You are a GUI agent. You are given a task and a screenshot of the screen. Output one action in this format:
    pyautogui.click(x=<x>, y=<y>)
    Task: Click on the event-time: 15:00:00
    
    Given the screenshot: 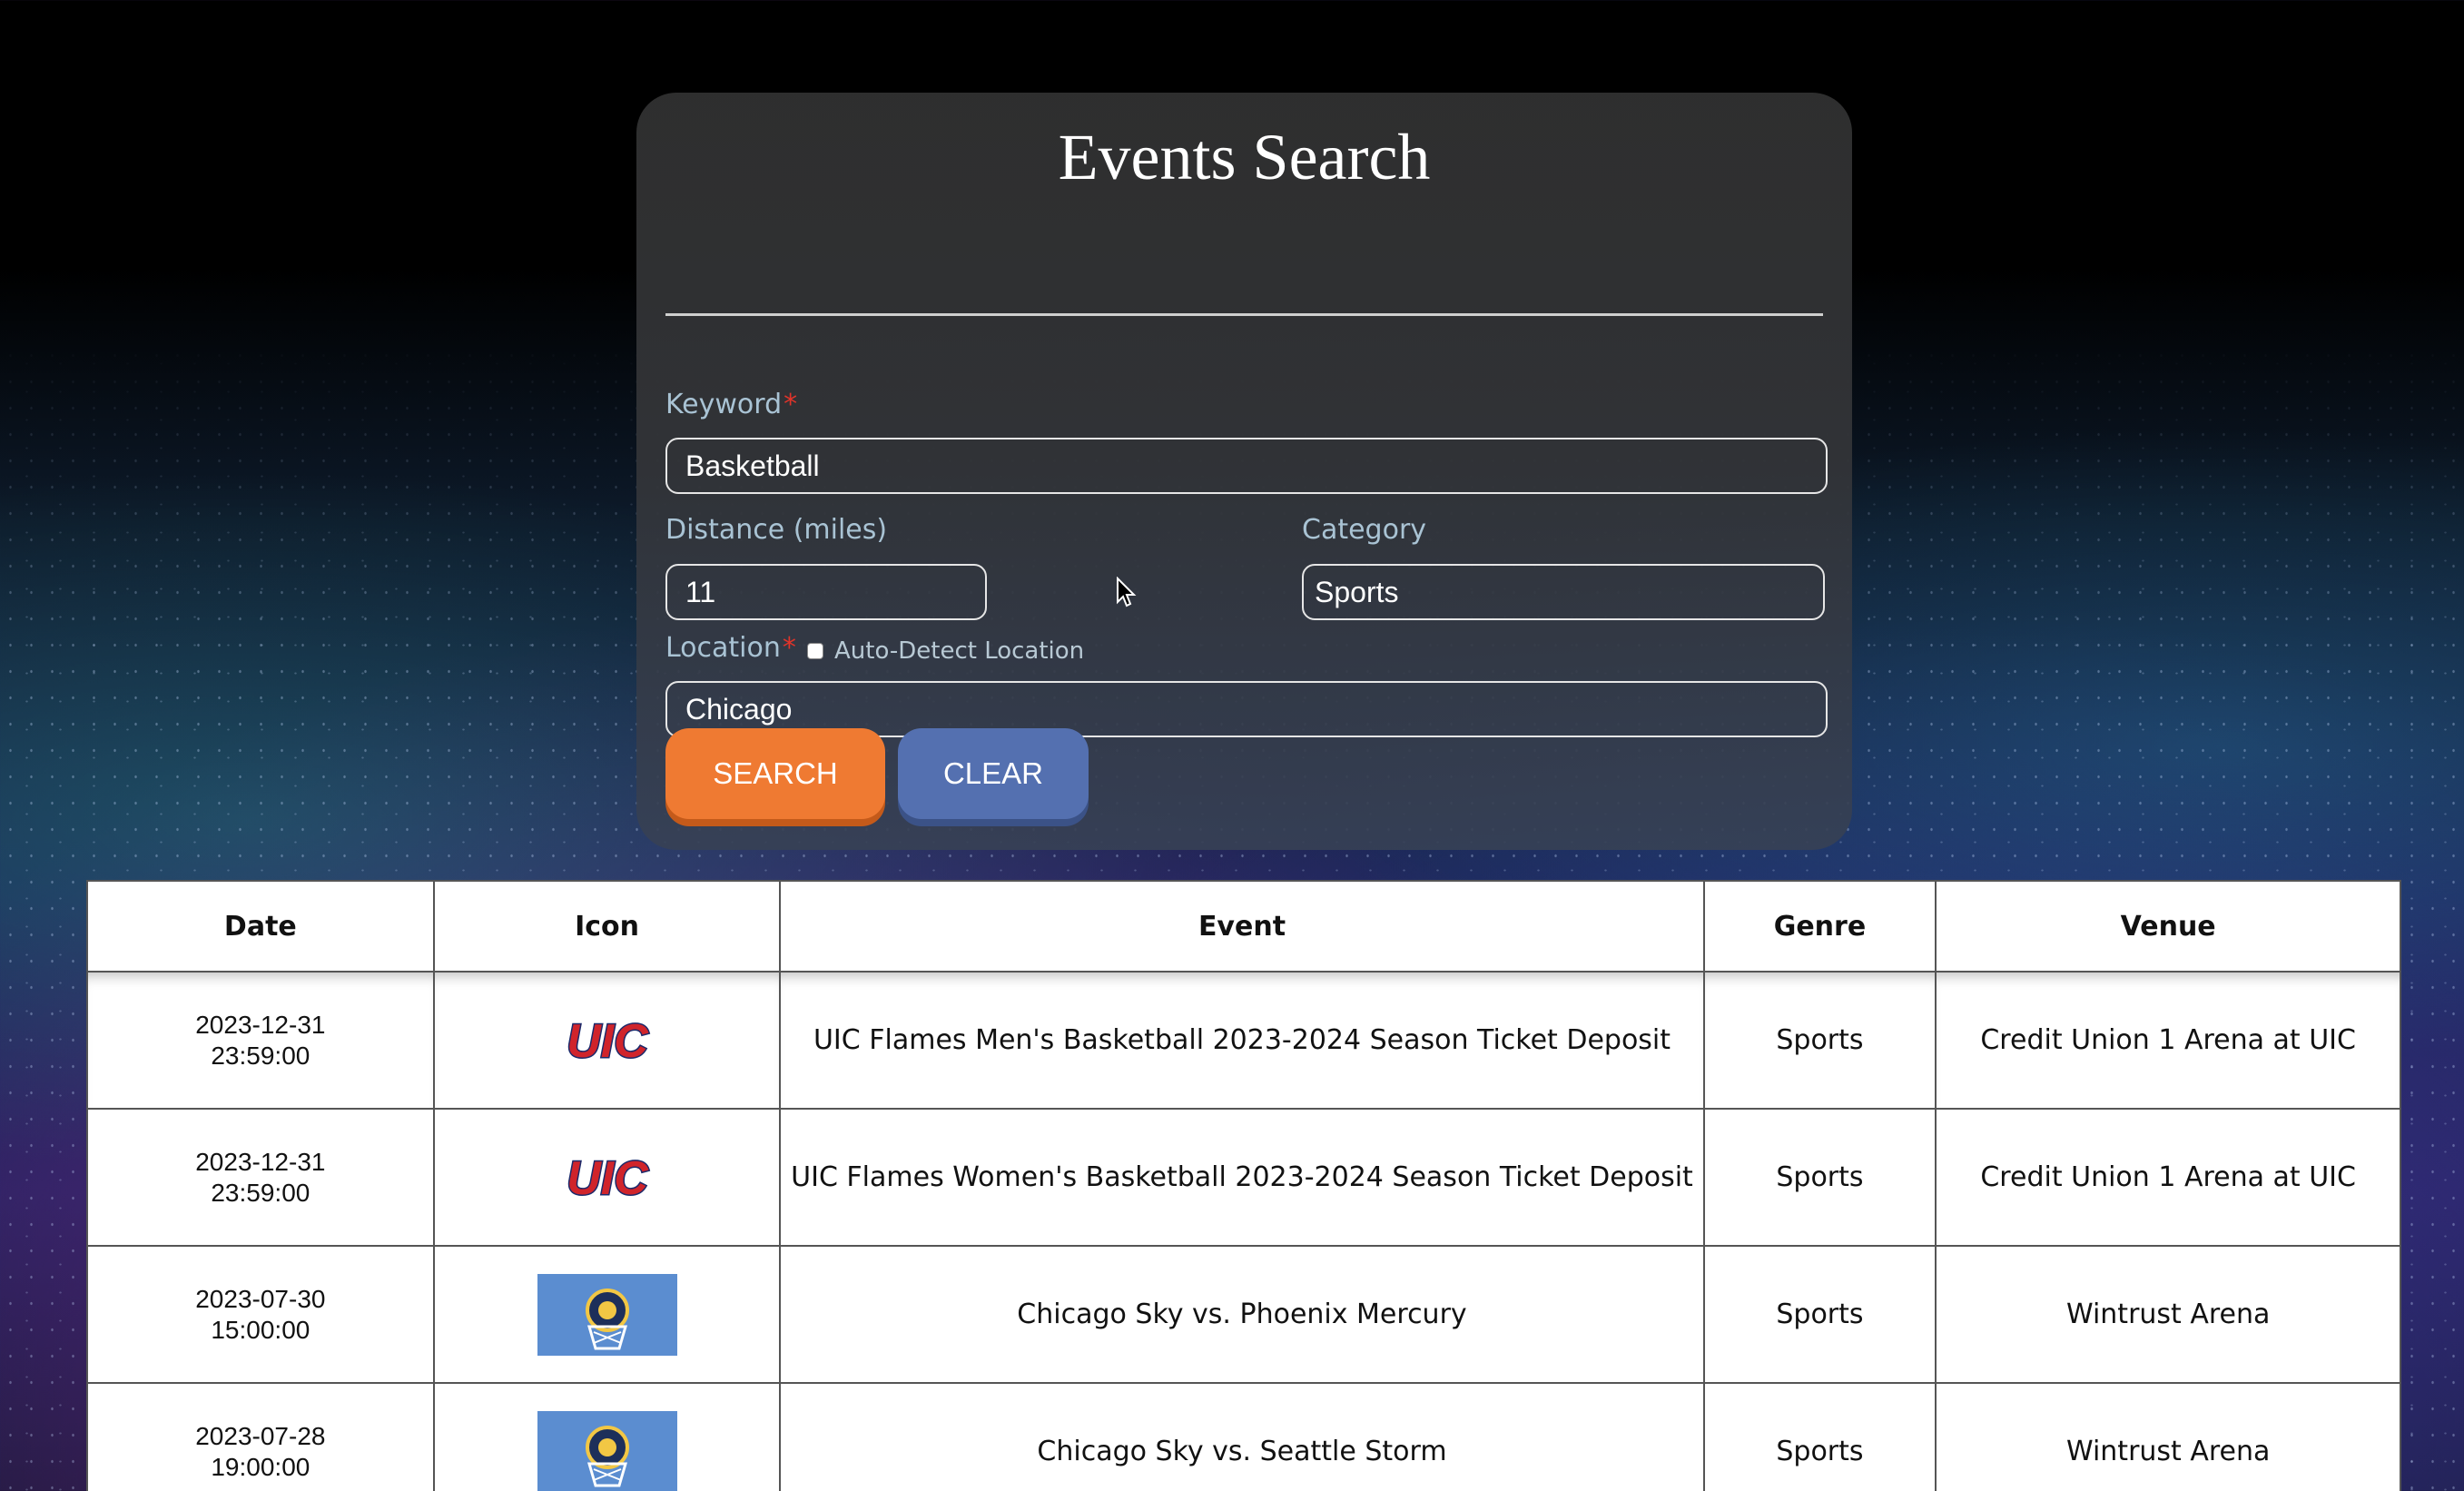 What is the action you would take?
    pyautogui.click(x=260, y=1330)
    